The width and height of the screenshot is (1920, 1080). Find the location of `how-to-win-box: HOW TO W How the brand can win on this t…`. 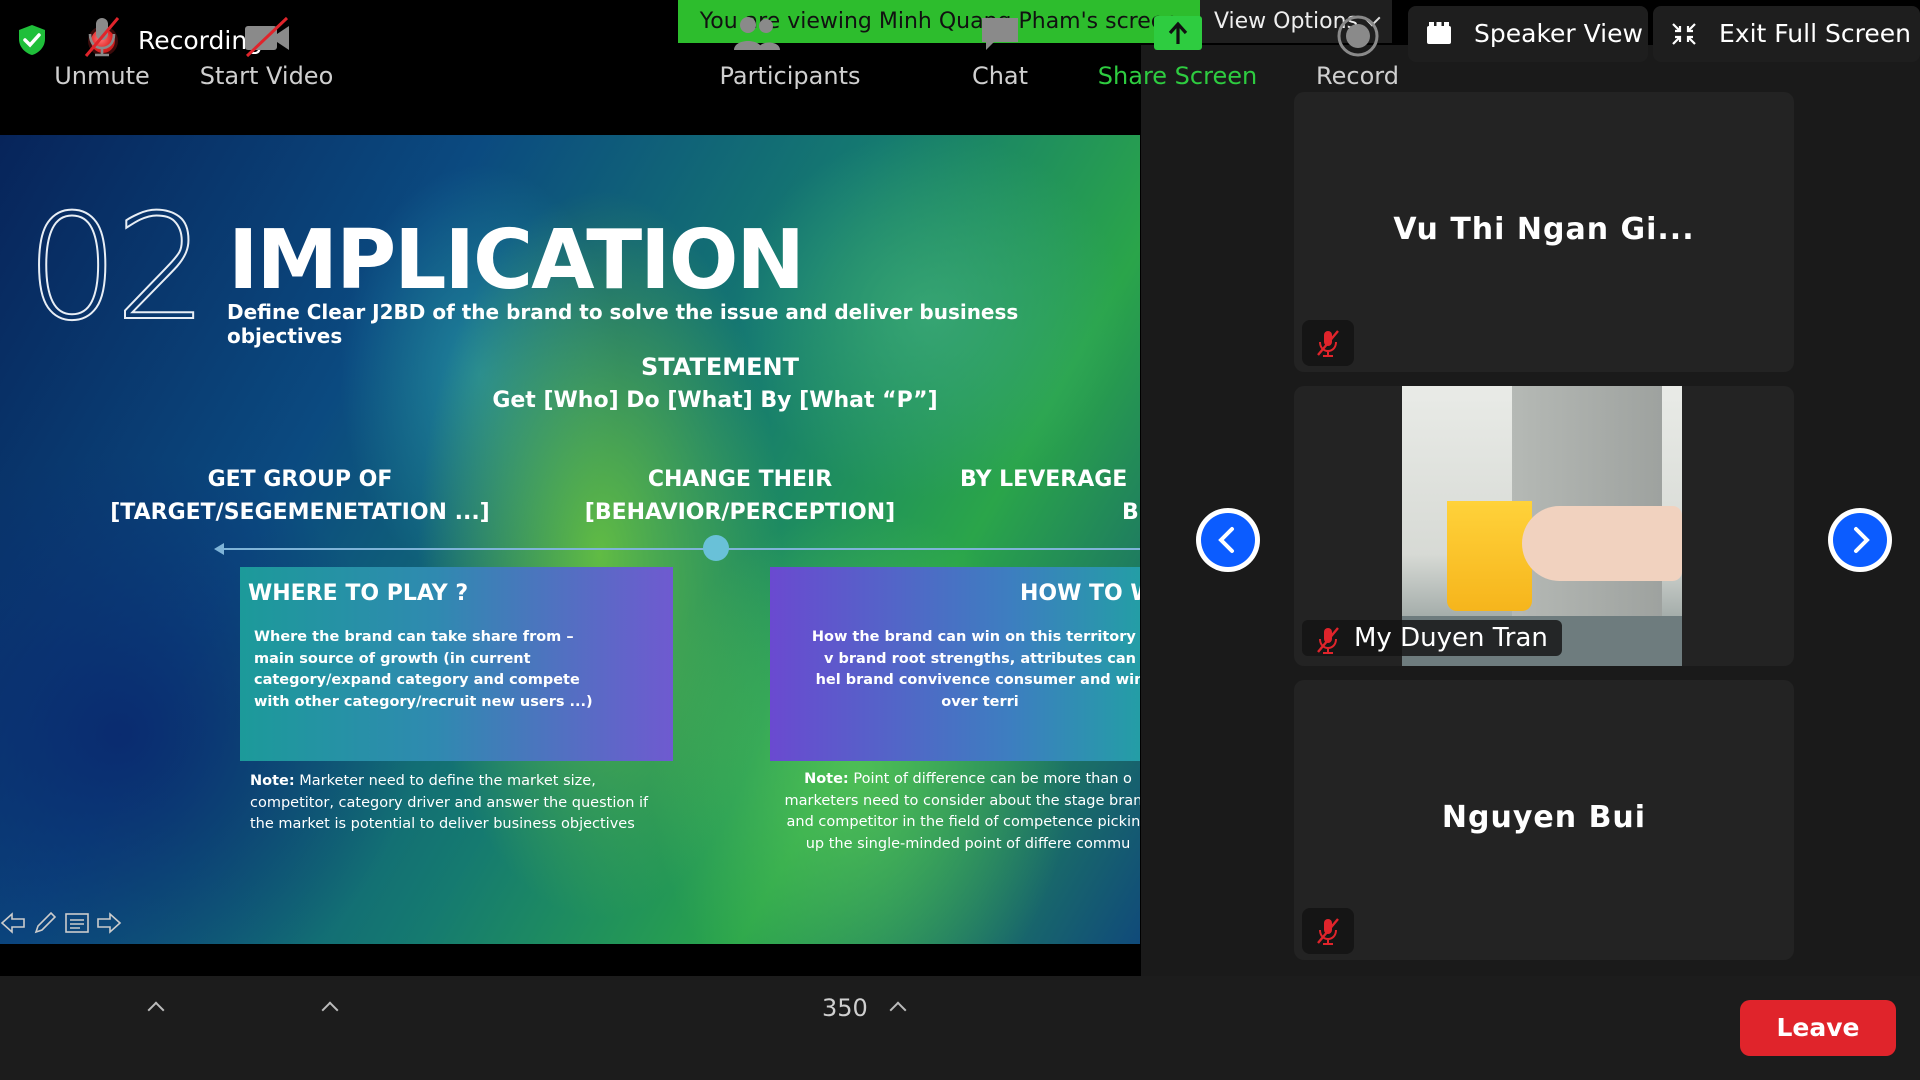

how-to-win-box: HOW TO W How the brand can win on this t… is located at coordinates (955, 664).